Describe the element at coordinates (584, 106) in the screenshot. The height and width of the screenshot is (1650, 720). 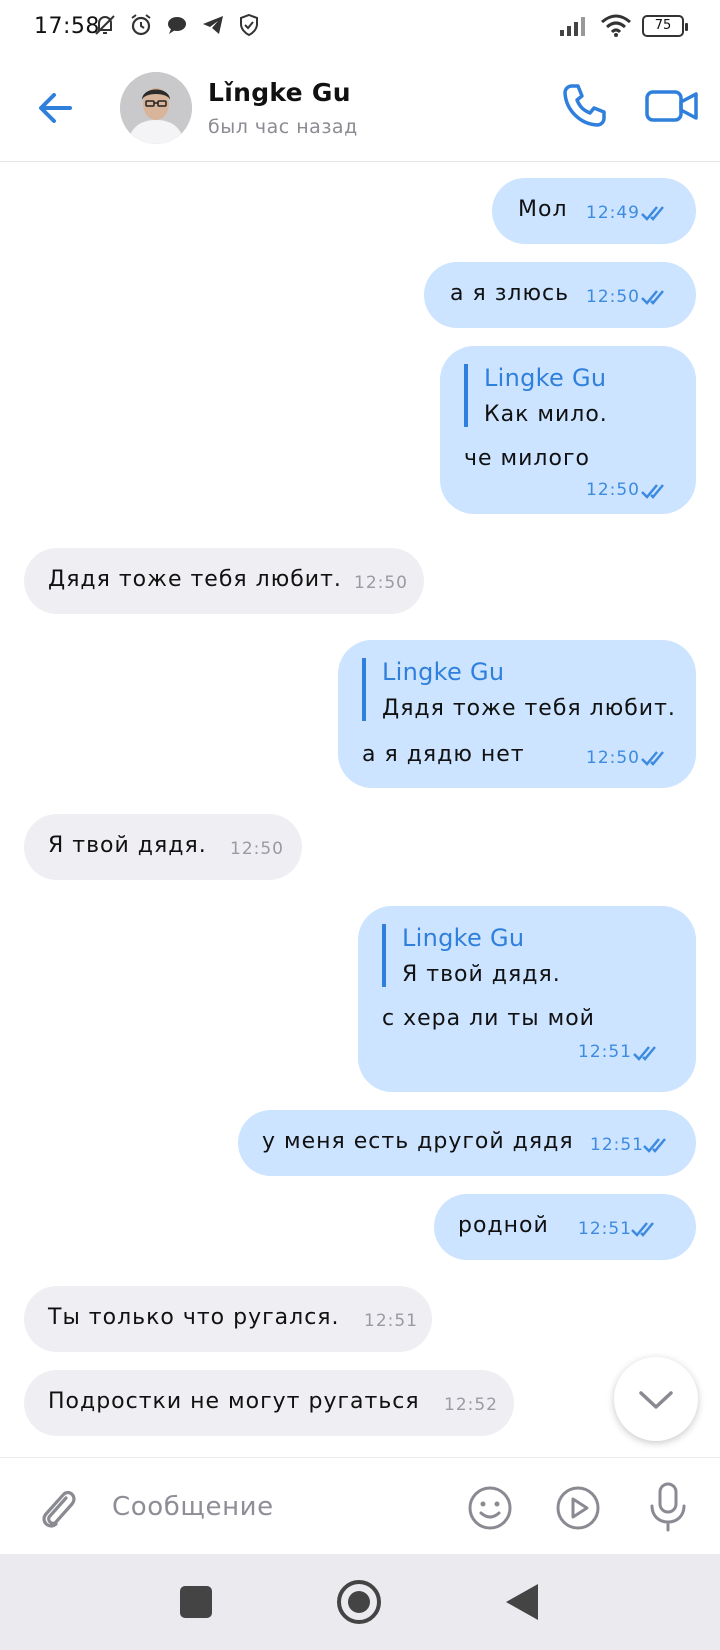
I see `phone-icon` at that location.